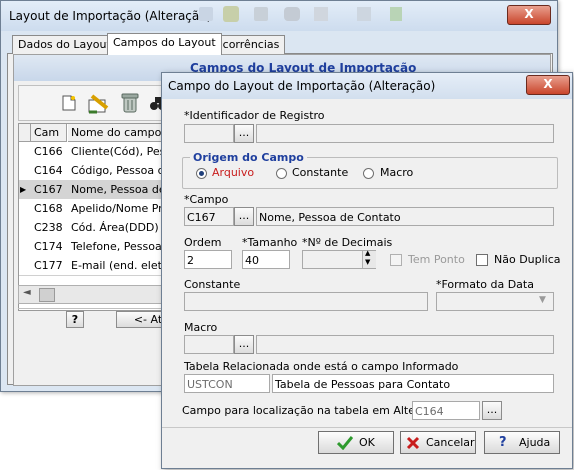  What do you see at coordinates (212, 284) in the screenshot?
I see `constante-label: Constante` at bounding box center [212, 284].